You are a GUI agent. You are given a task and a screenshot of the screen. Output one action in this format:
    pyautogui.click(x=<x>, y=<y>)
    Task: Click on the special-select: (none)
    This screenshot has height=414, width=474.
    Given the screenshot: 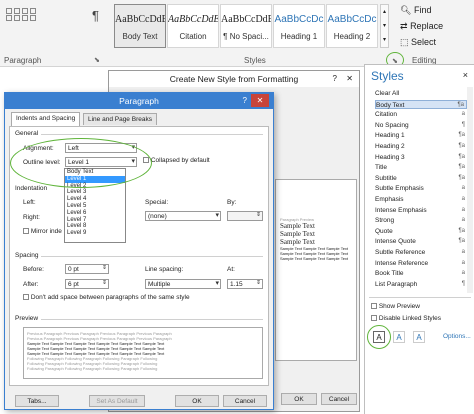 What is the action you would take?
    pyautogui.click(x=183, y=216)
    